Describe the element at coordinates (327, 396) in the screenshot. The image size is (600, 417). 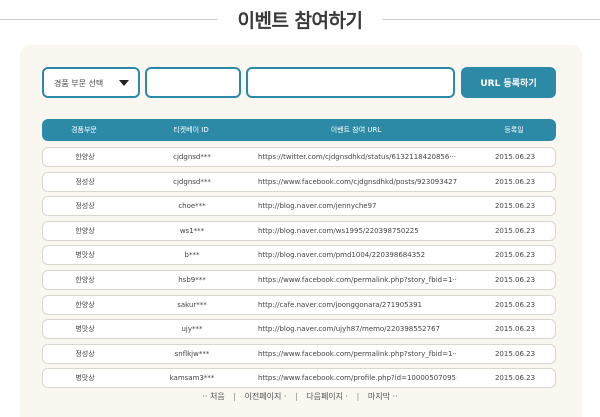
I see `next-page-link: 다음페이지 ·` at that location.